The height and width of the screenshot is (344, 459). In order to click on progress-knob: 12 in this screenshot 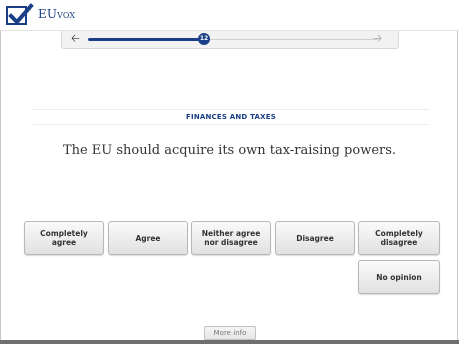, I will do `click(204, 39)`.